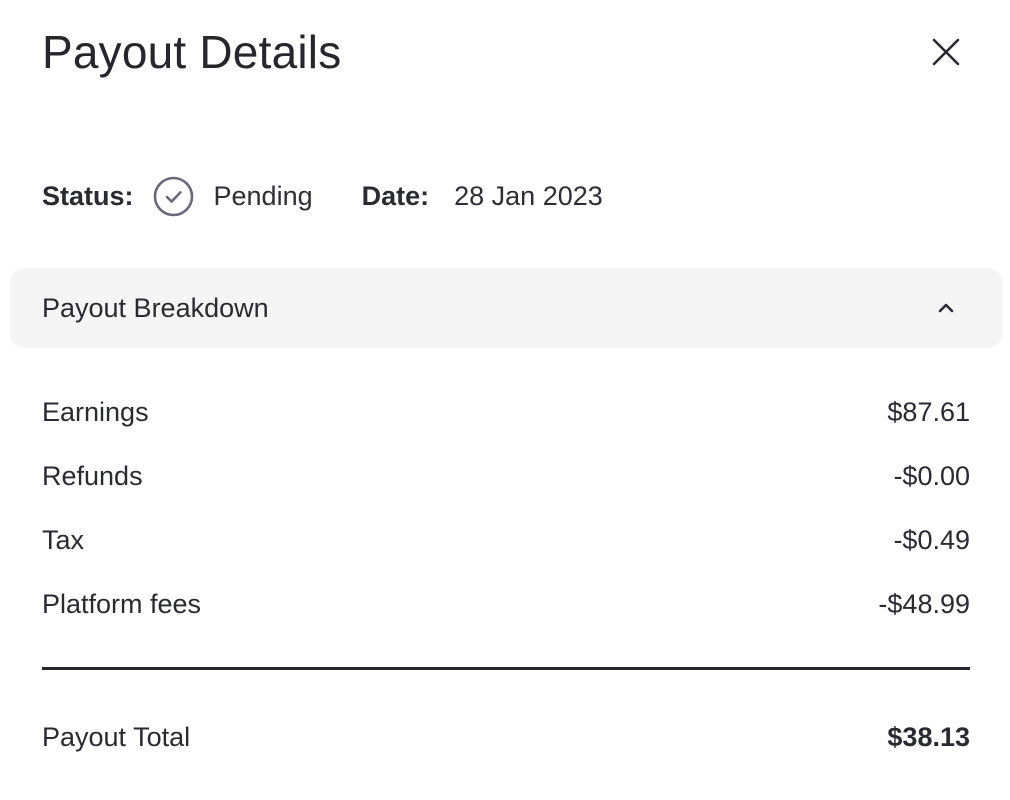 The image size is (1010, 800). I want to click on total-divider, so click(506, 668).